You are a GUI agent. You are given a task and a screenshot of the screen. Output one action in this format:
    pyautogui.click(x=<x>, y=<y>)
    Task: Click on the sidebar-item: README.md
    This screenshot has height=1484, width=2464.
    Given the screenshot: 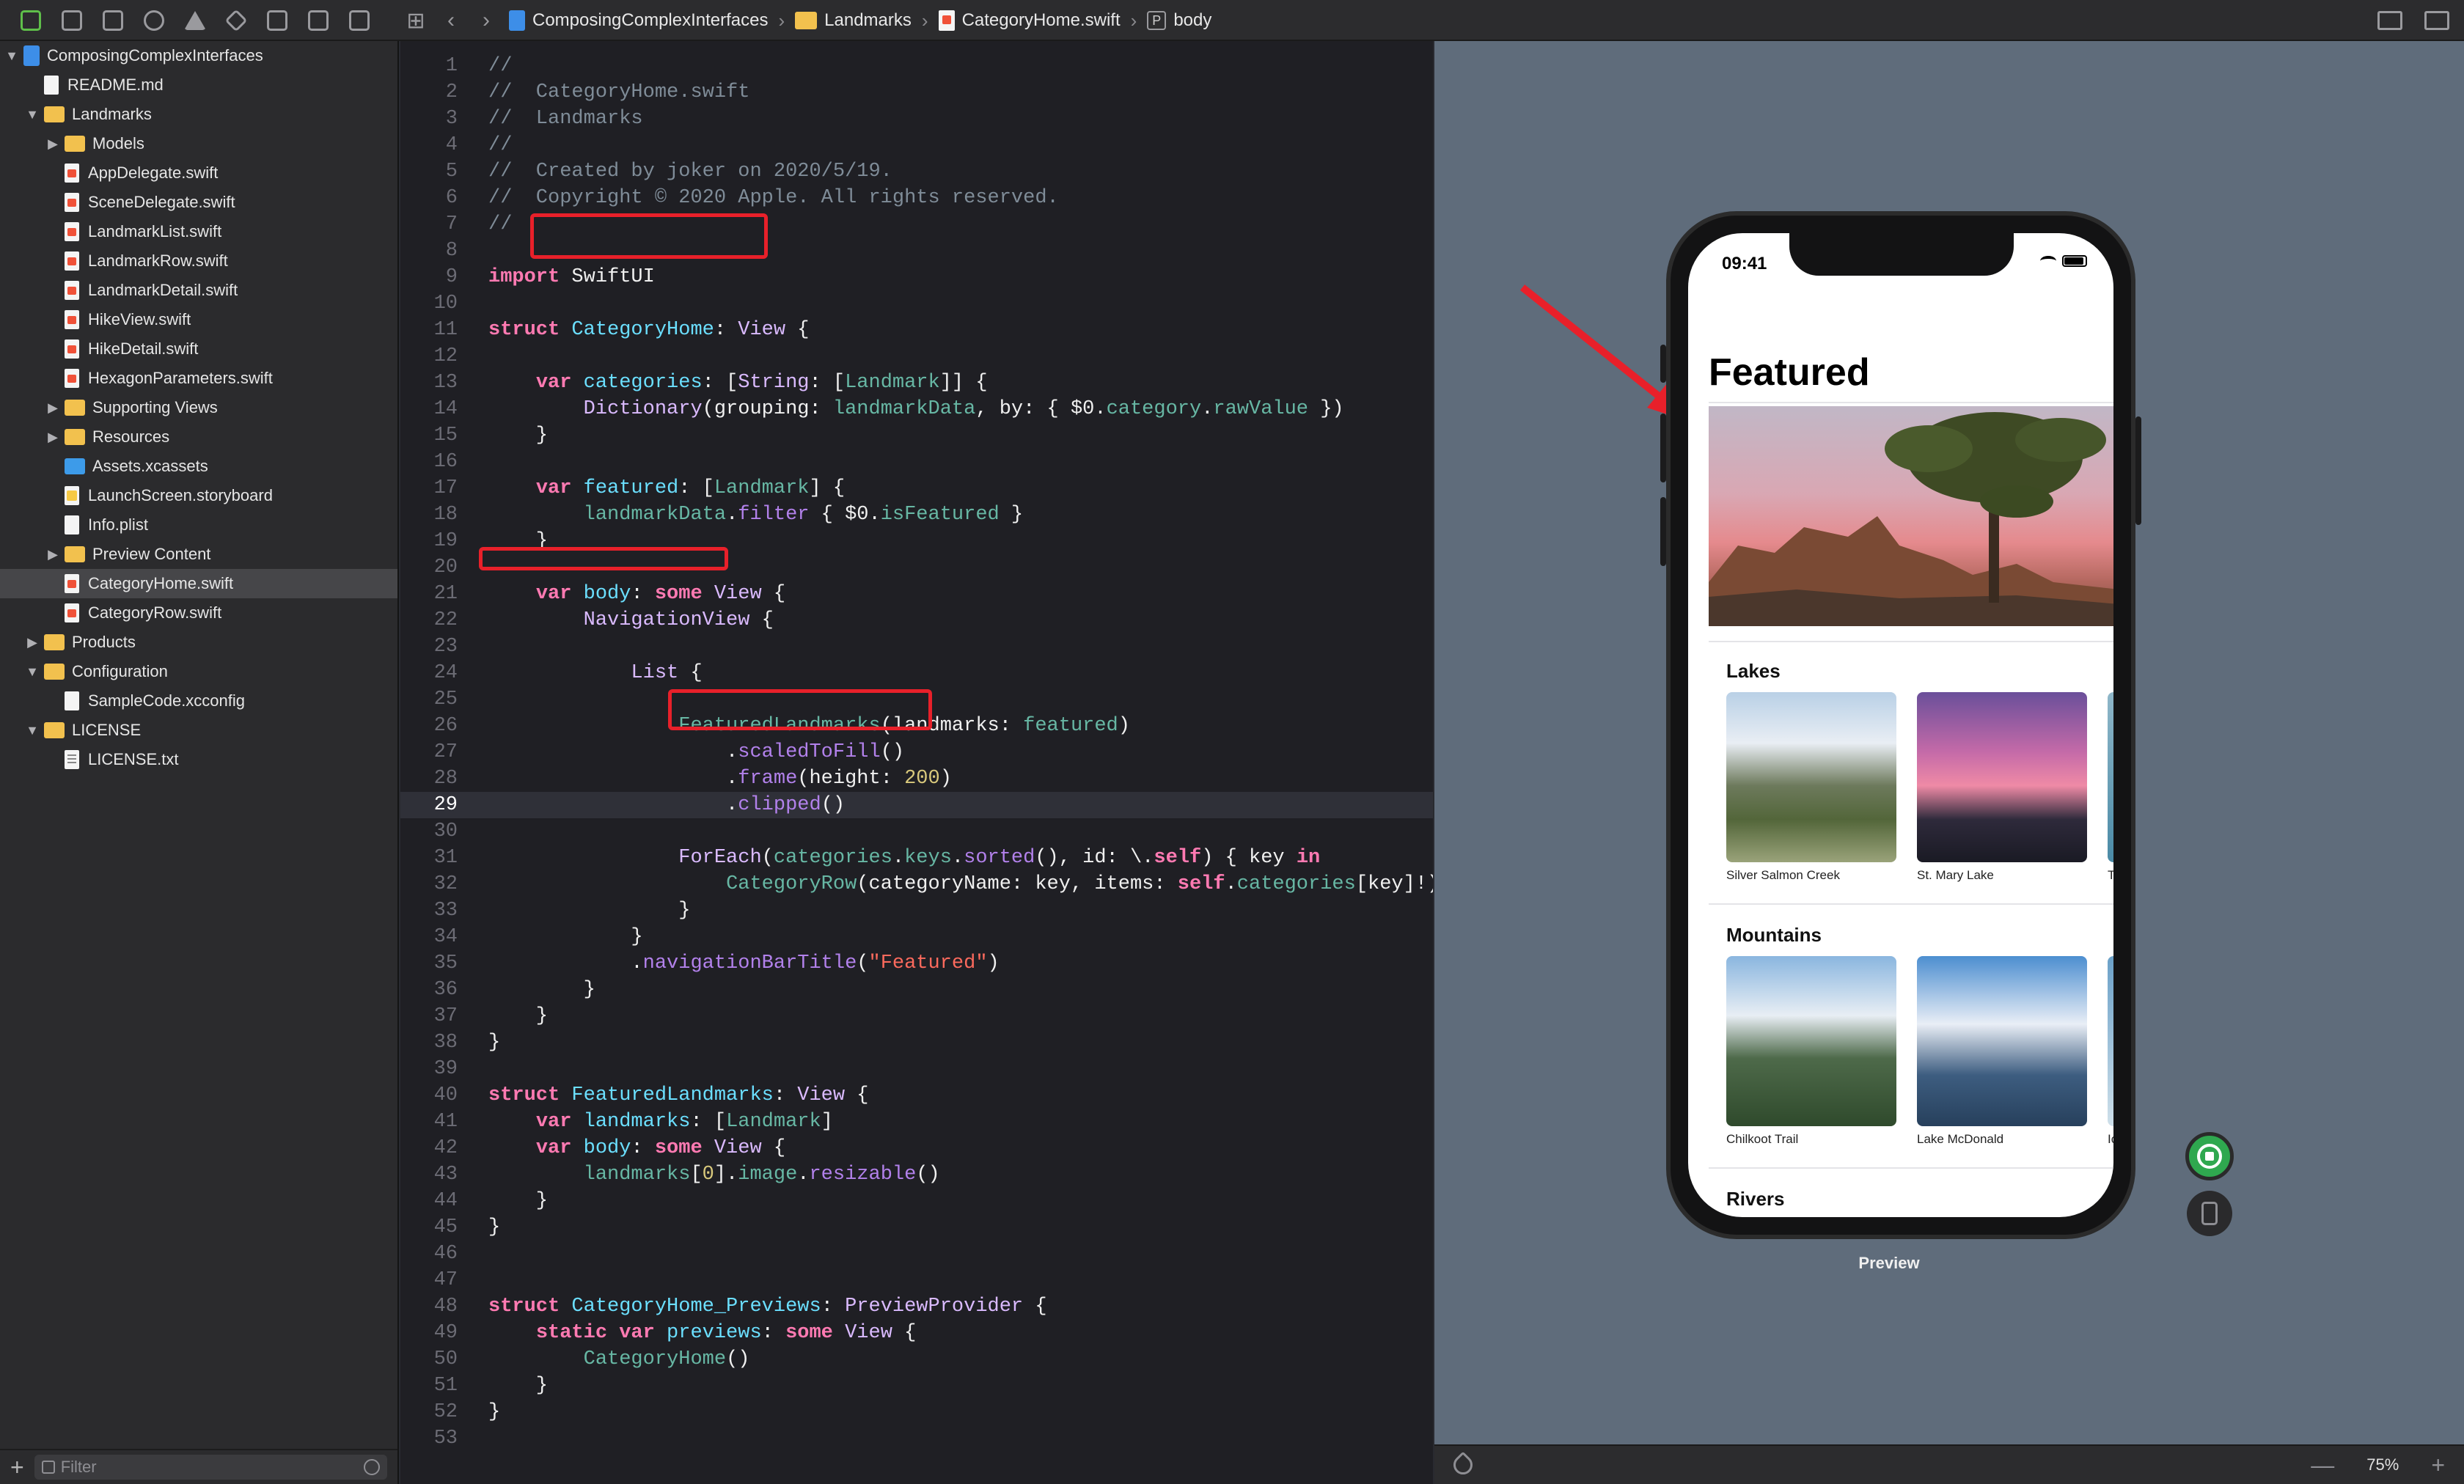 What is the action you would take?
    pyautogui.click(x=198, y=85)
    